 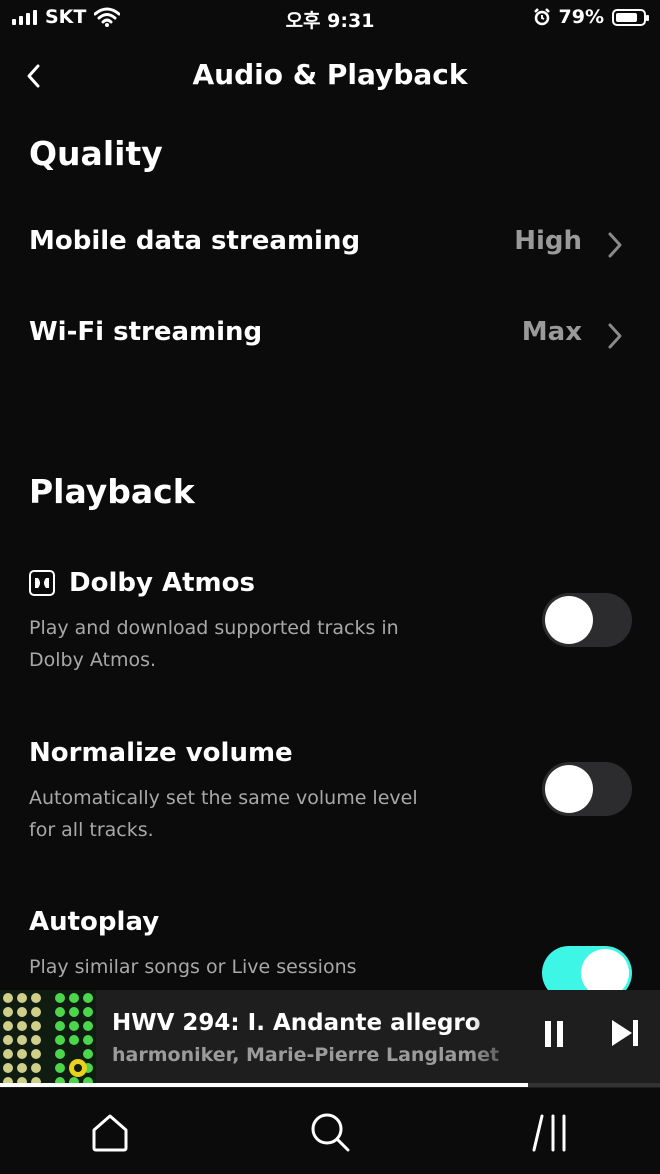 I want to click on battery-icon, so click(x=630, y=17).